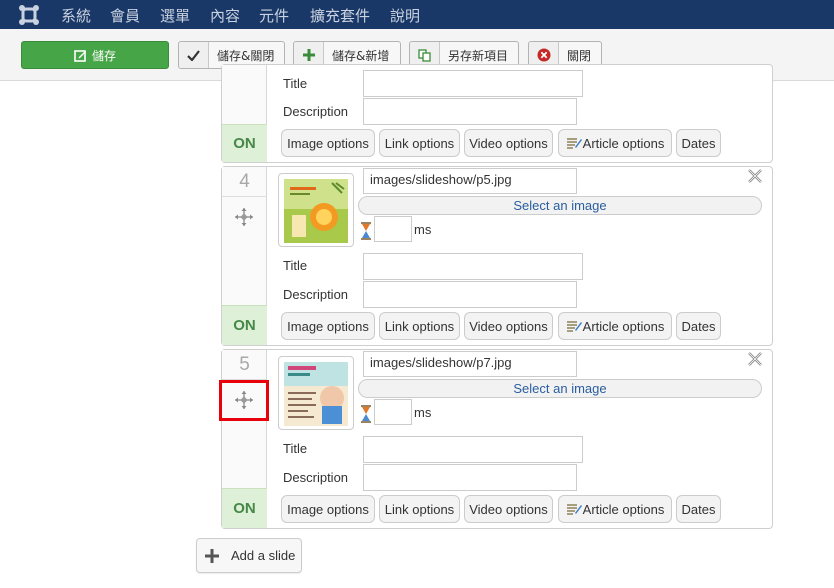 Image resolution: width=834 pixels, height=588 pixels. Describe the element at coordinates (125, 15) in the screenshot. I see `menu-users: 會員` at that location.